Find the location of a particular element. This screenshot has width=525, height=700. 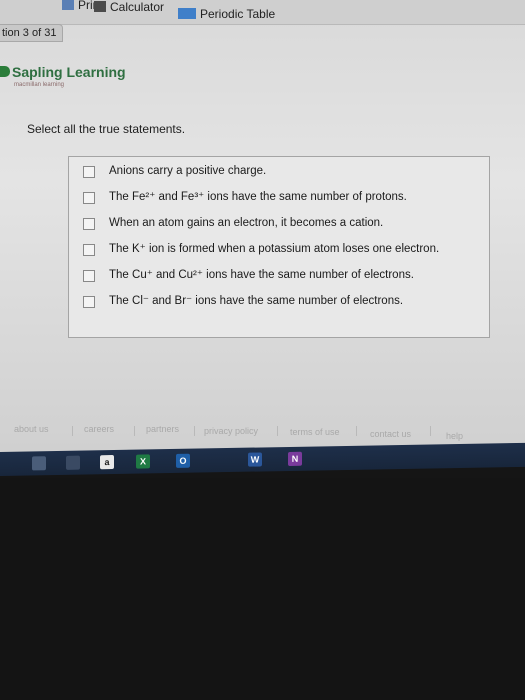

onenote-icon: N is located at coordinates (295, 458).